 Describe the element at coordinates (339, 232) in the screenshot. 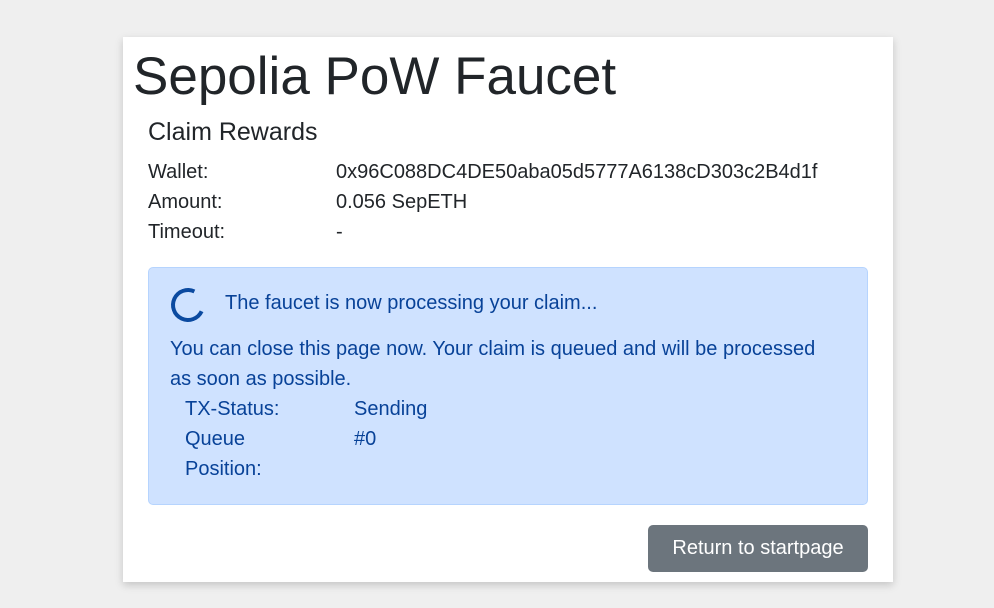

I see `timeout-value: -` at that location.